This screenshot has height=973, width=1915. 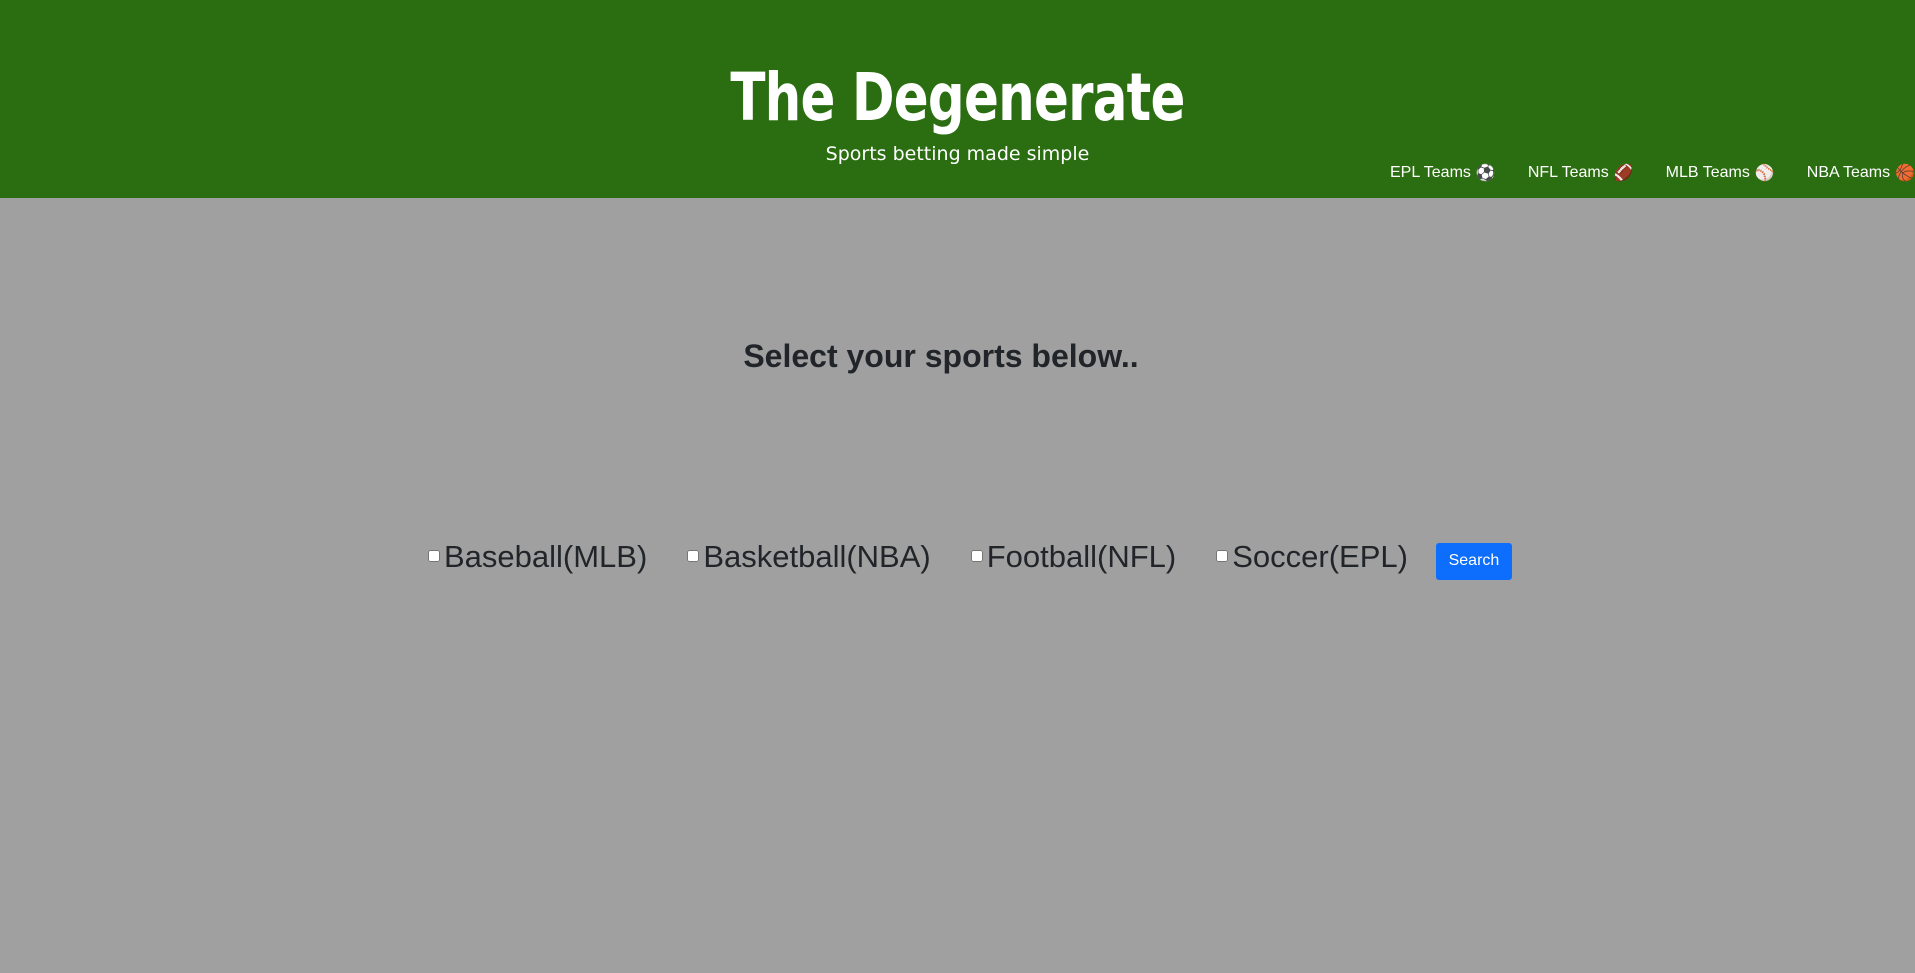 I want to click on sport-option-basketball: Basketball(NBA), so click(x=809, y=557).